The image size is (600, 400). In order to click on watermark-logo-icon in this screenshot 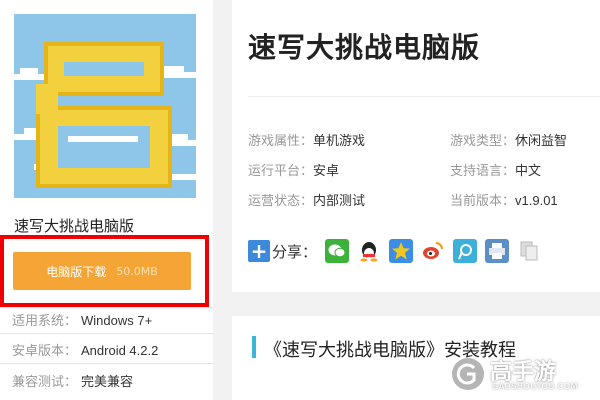, I will do `click(468, 374)`.